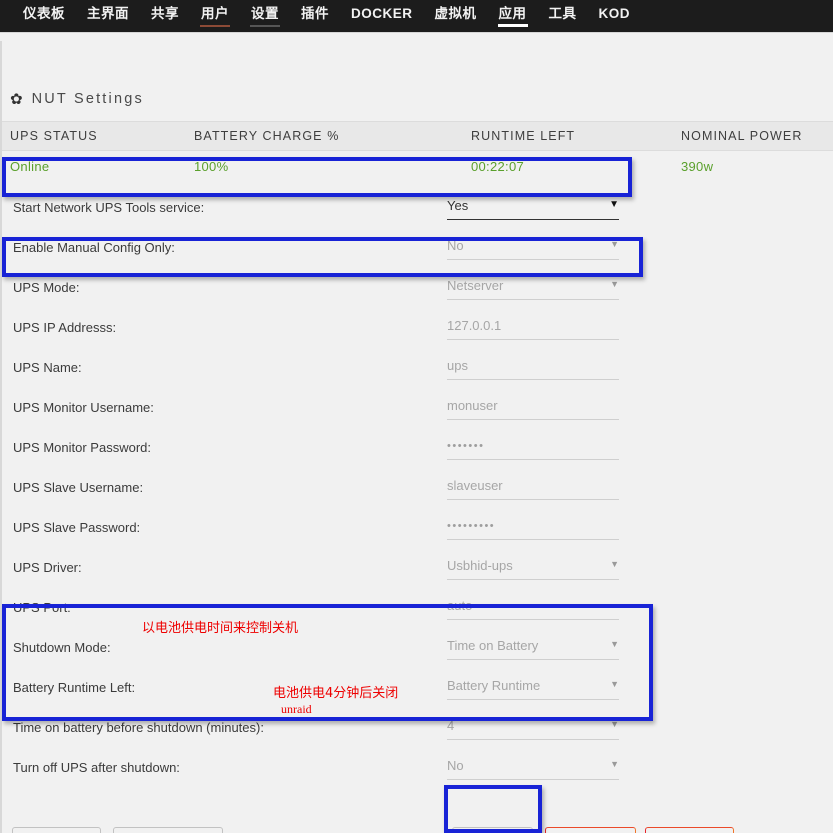 This screenshot has height=833, width=833. I want to click on nav-item-users: 用户, so click(215, 13).